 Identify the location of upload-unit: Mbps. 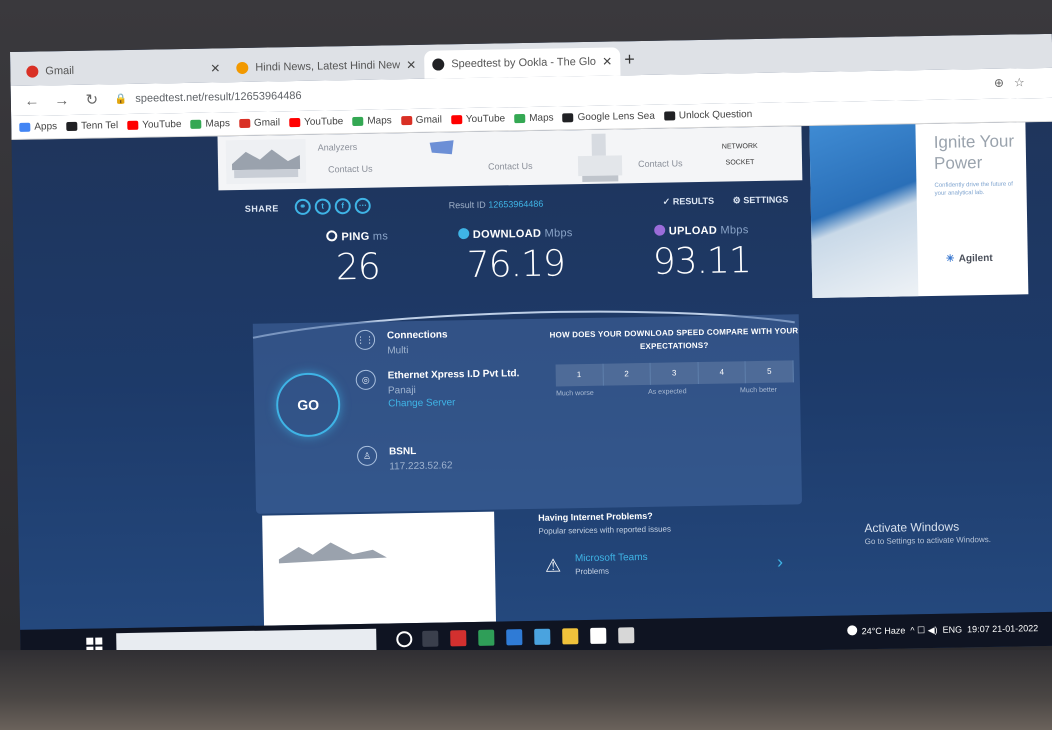
(734, 230).